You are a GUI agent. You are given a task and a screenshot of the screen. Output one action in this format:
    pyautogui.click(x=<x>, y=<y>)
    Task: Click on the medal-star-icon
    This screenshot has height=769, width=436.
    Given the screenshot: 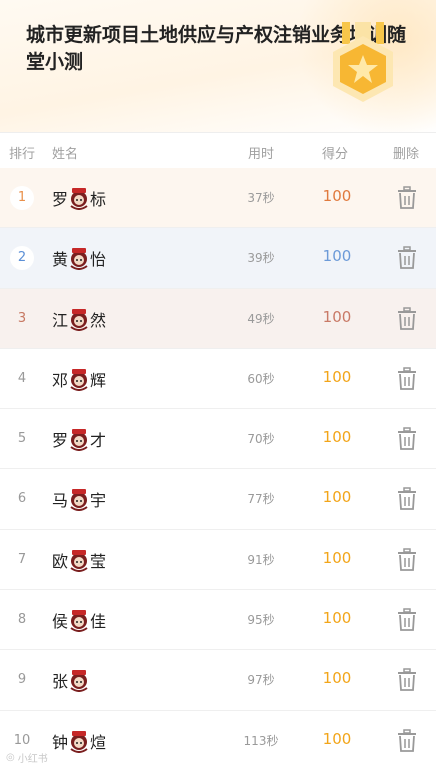 What is the action you would take?
    pyautogui.click(x=363, y=62)
    